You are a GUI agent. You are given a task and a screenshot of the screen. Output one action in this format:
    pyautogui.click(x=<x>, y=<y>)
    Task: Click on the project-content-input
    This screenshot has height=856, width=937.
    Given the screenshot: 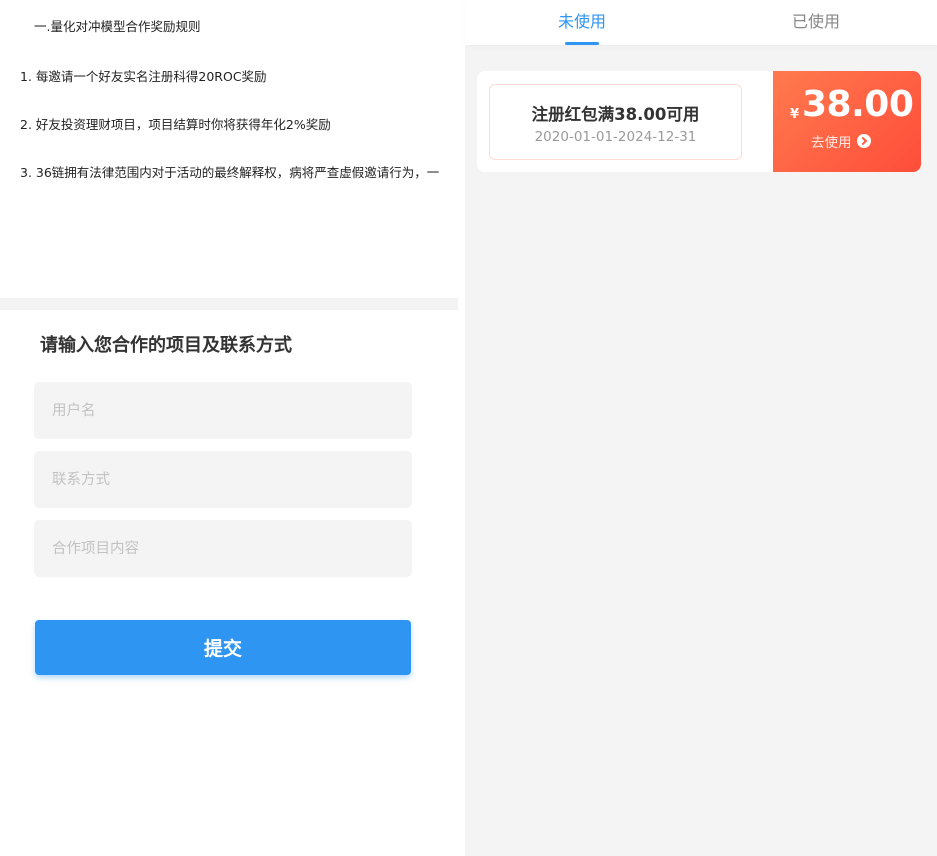 What is the action you would take?
    pyautogui.click(x=223, y=548)
    